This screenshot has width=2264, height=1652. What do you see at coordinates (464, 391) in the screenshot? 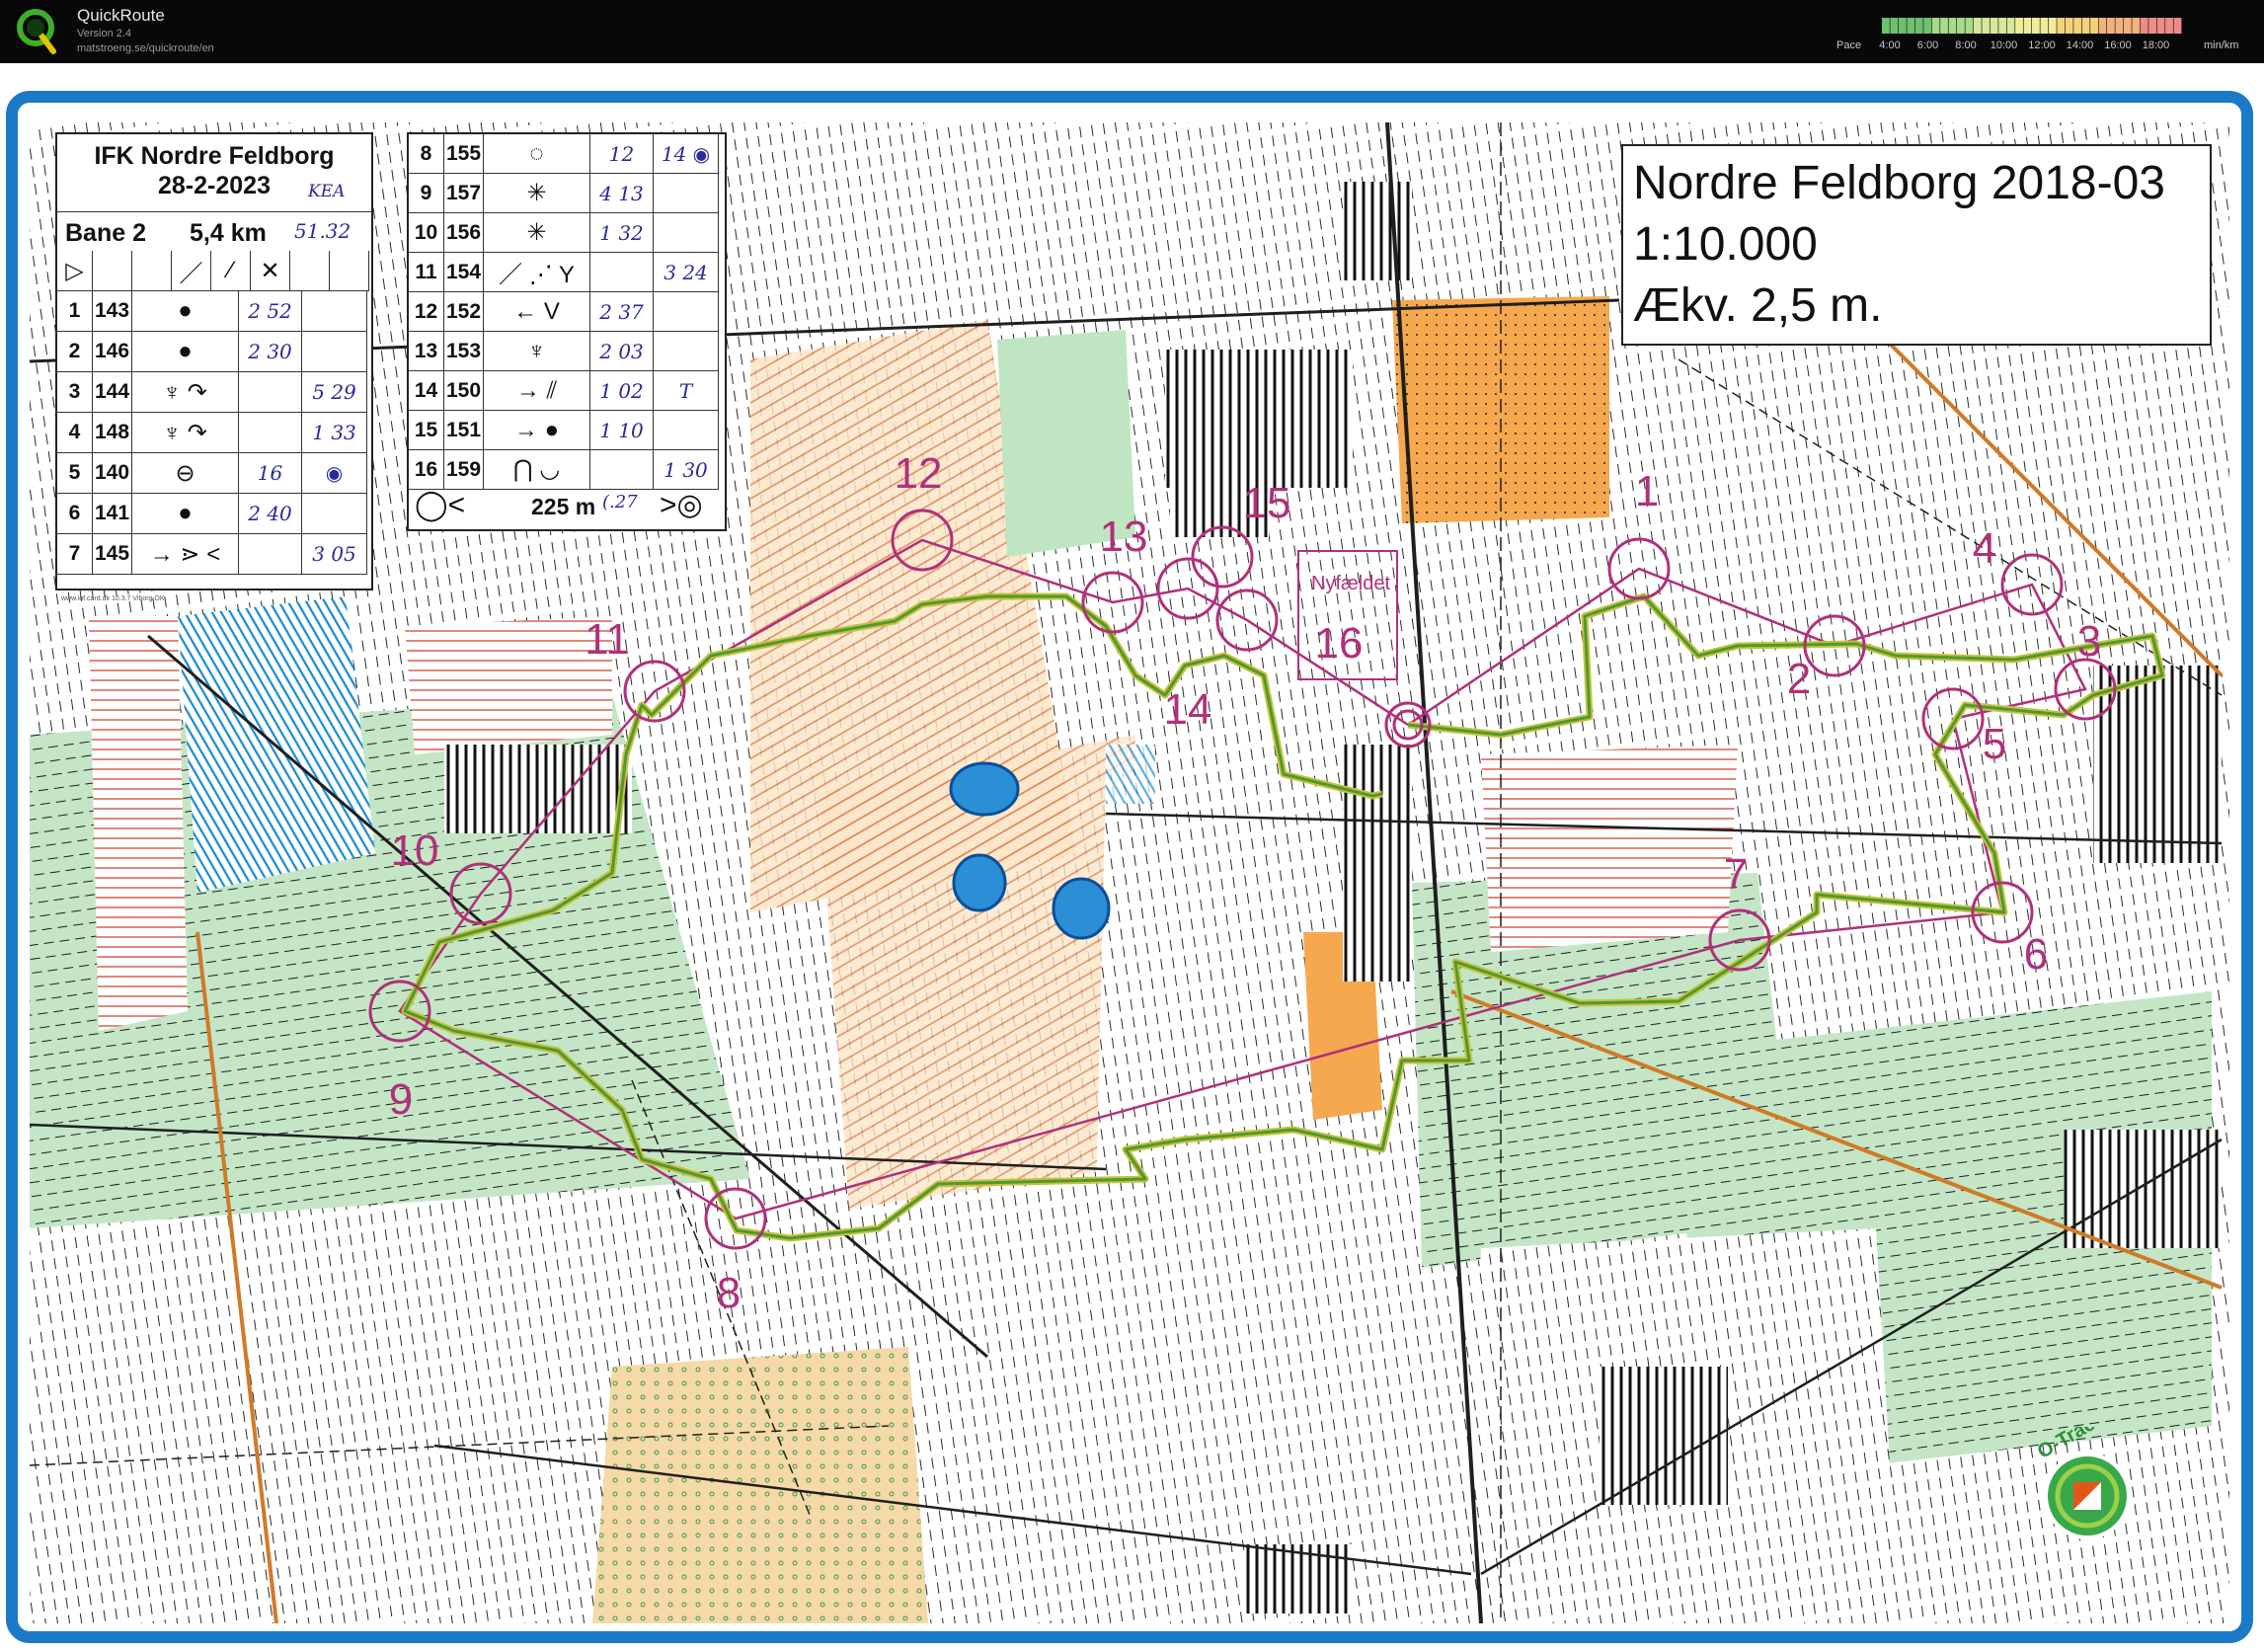
I see `description-code: 150` at bounding box center [464, 391].